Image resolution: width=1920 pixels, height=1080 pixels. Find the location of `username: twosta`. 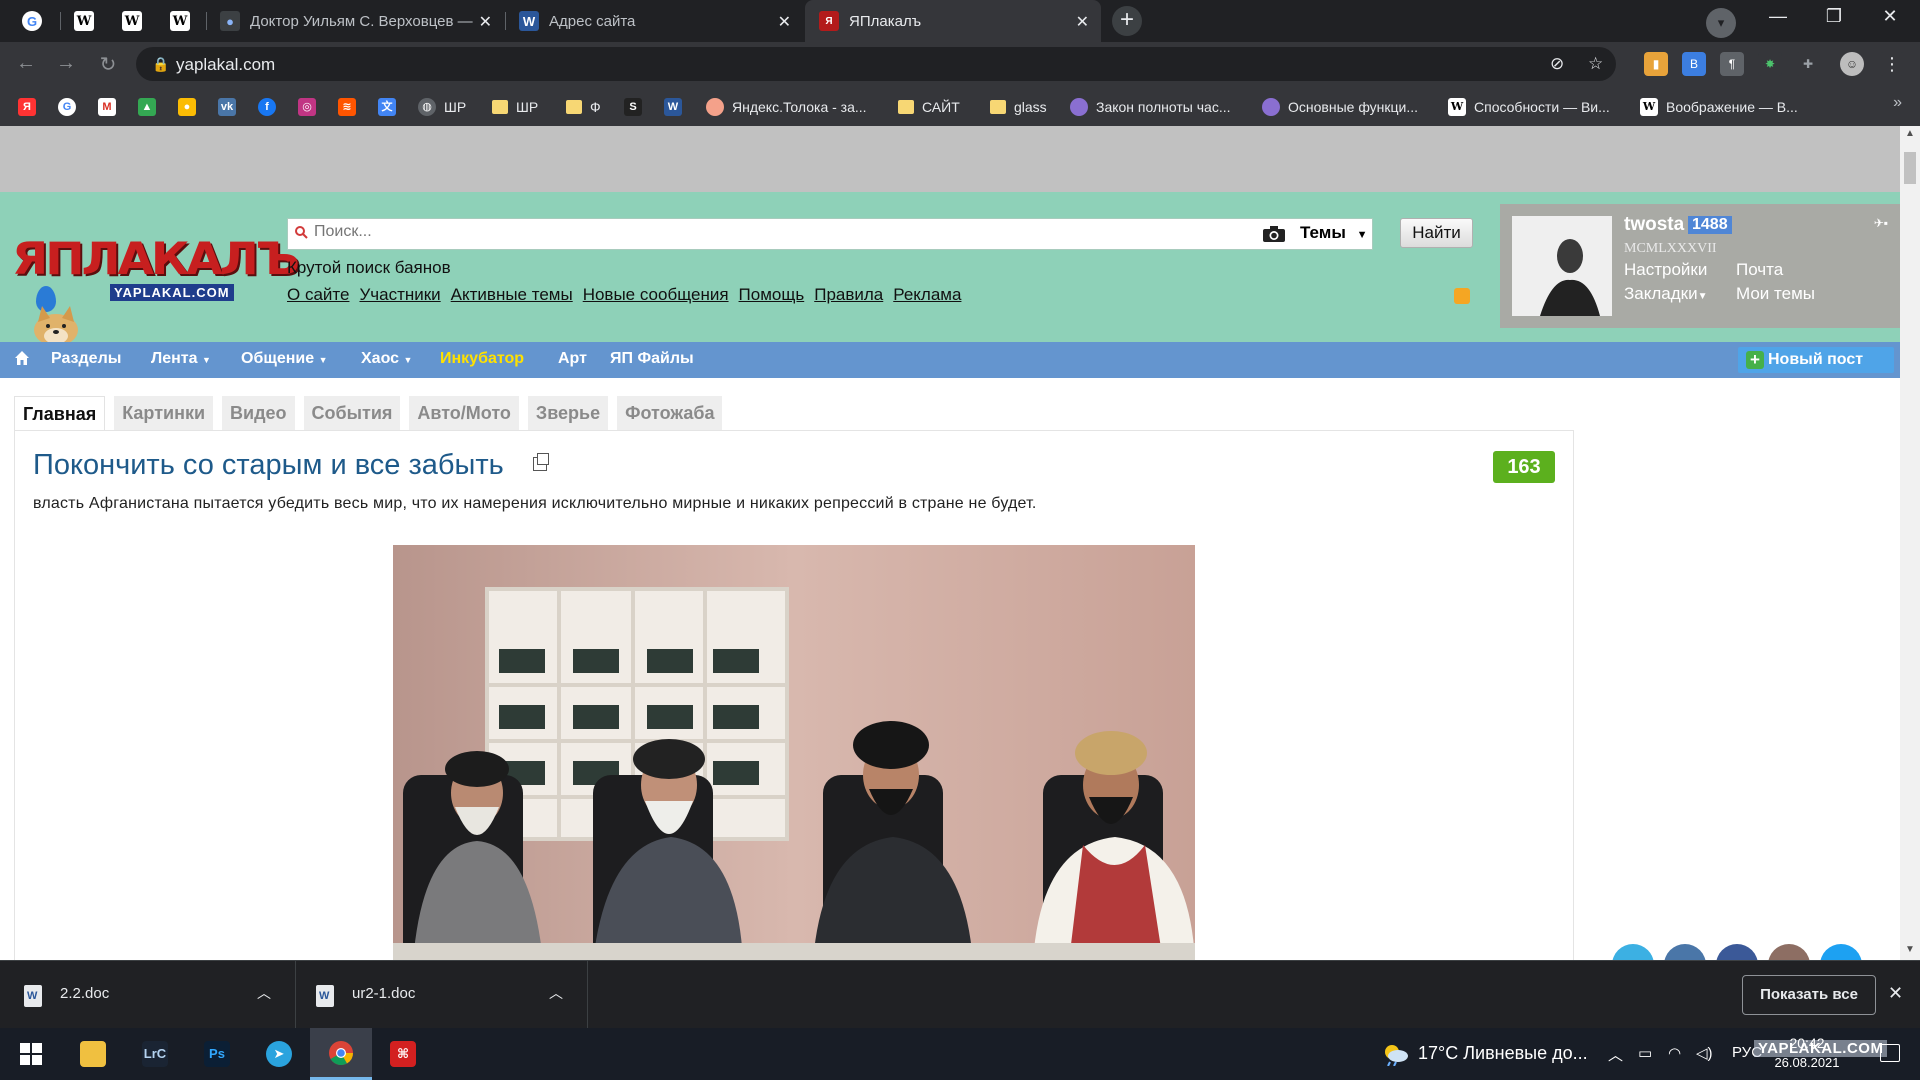

username: twosta is located at coordinates (1654, 225).